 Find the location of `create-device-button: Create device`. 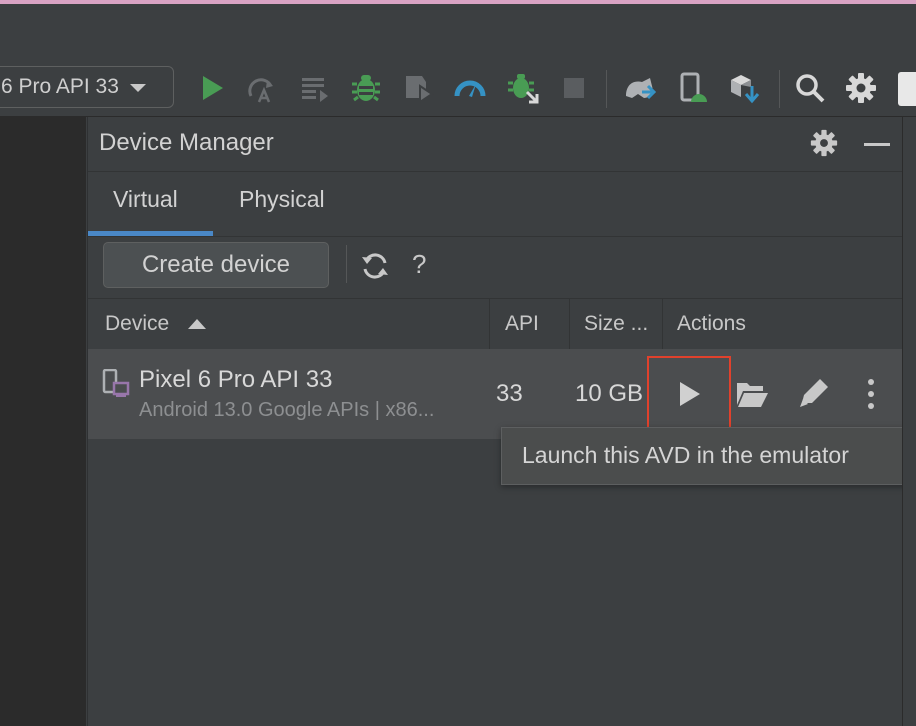

create-device-button: Create device is located at coordinates (216, 265).